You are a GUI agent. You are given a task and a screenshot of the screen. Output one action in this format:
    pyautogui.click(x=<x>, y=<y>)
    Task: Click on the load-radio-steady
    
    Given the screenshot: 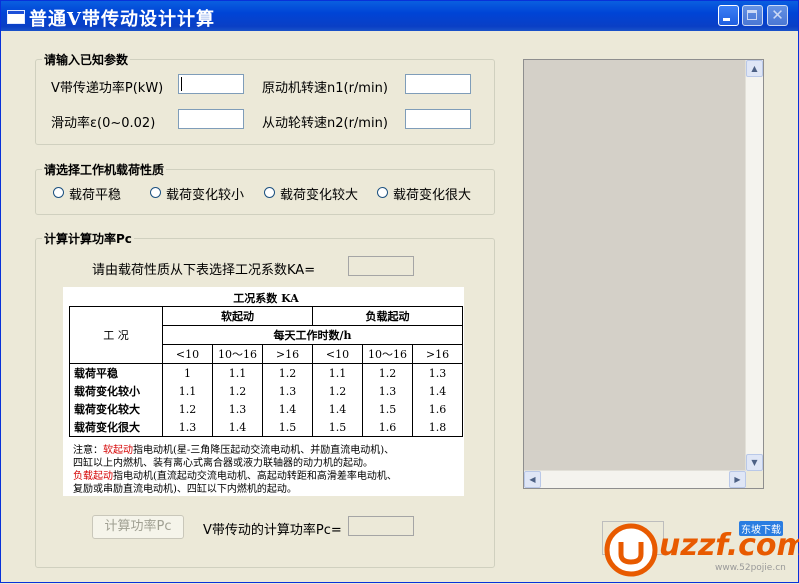 What is the action you would take?
    pyautogui.click(x=58, y=192)
    